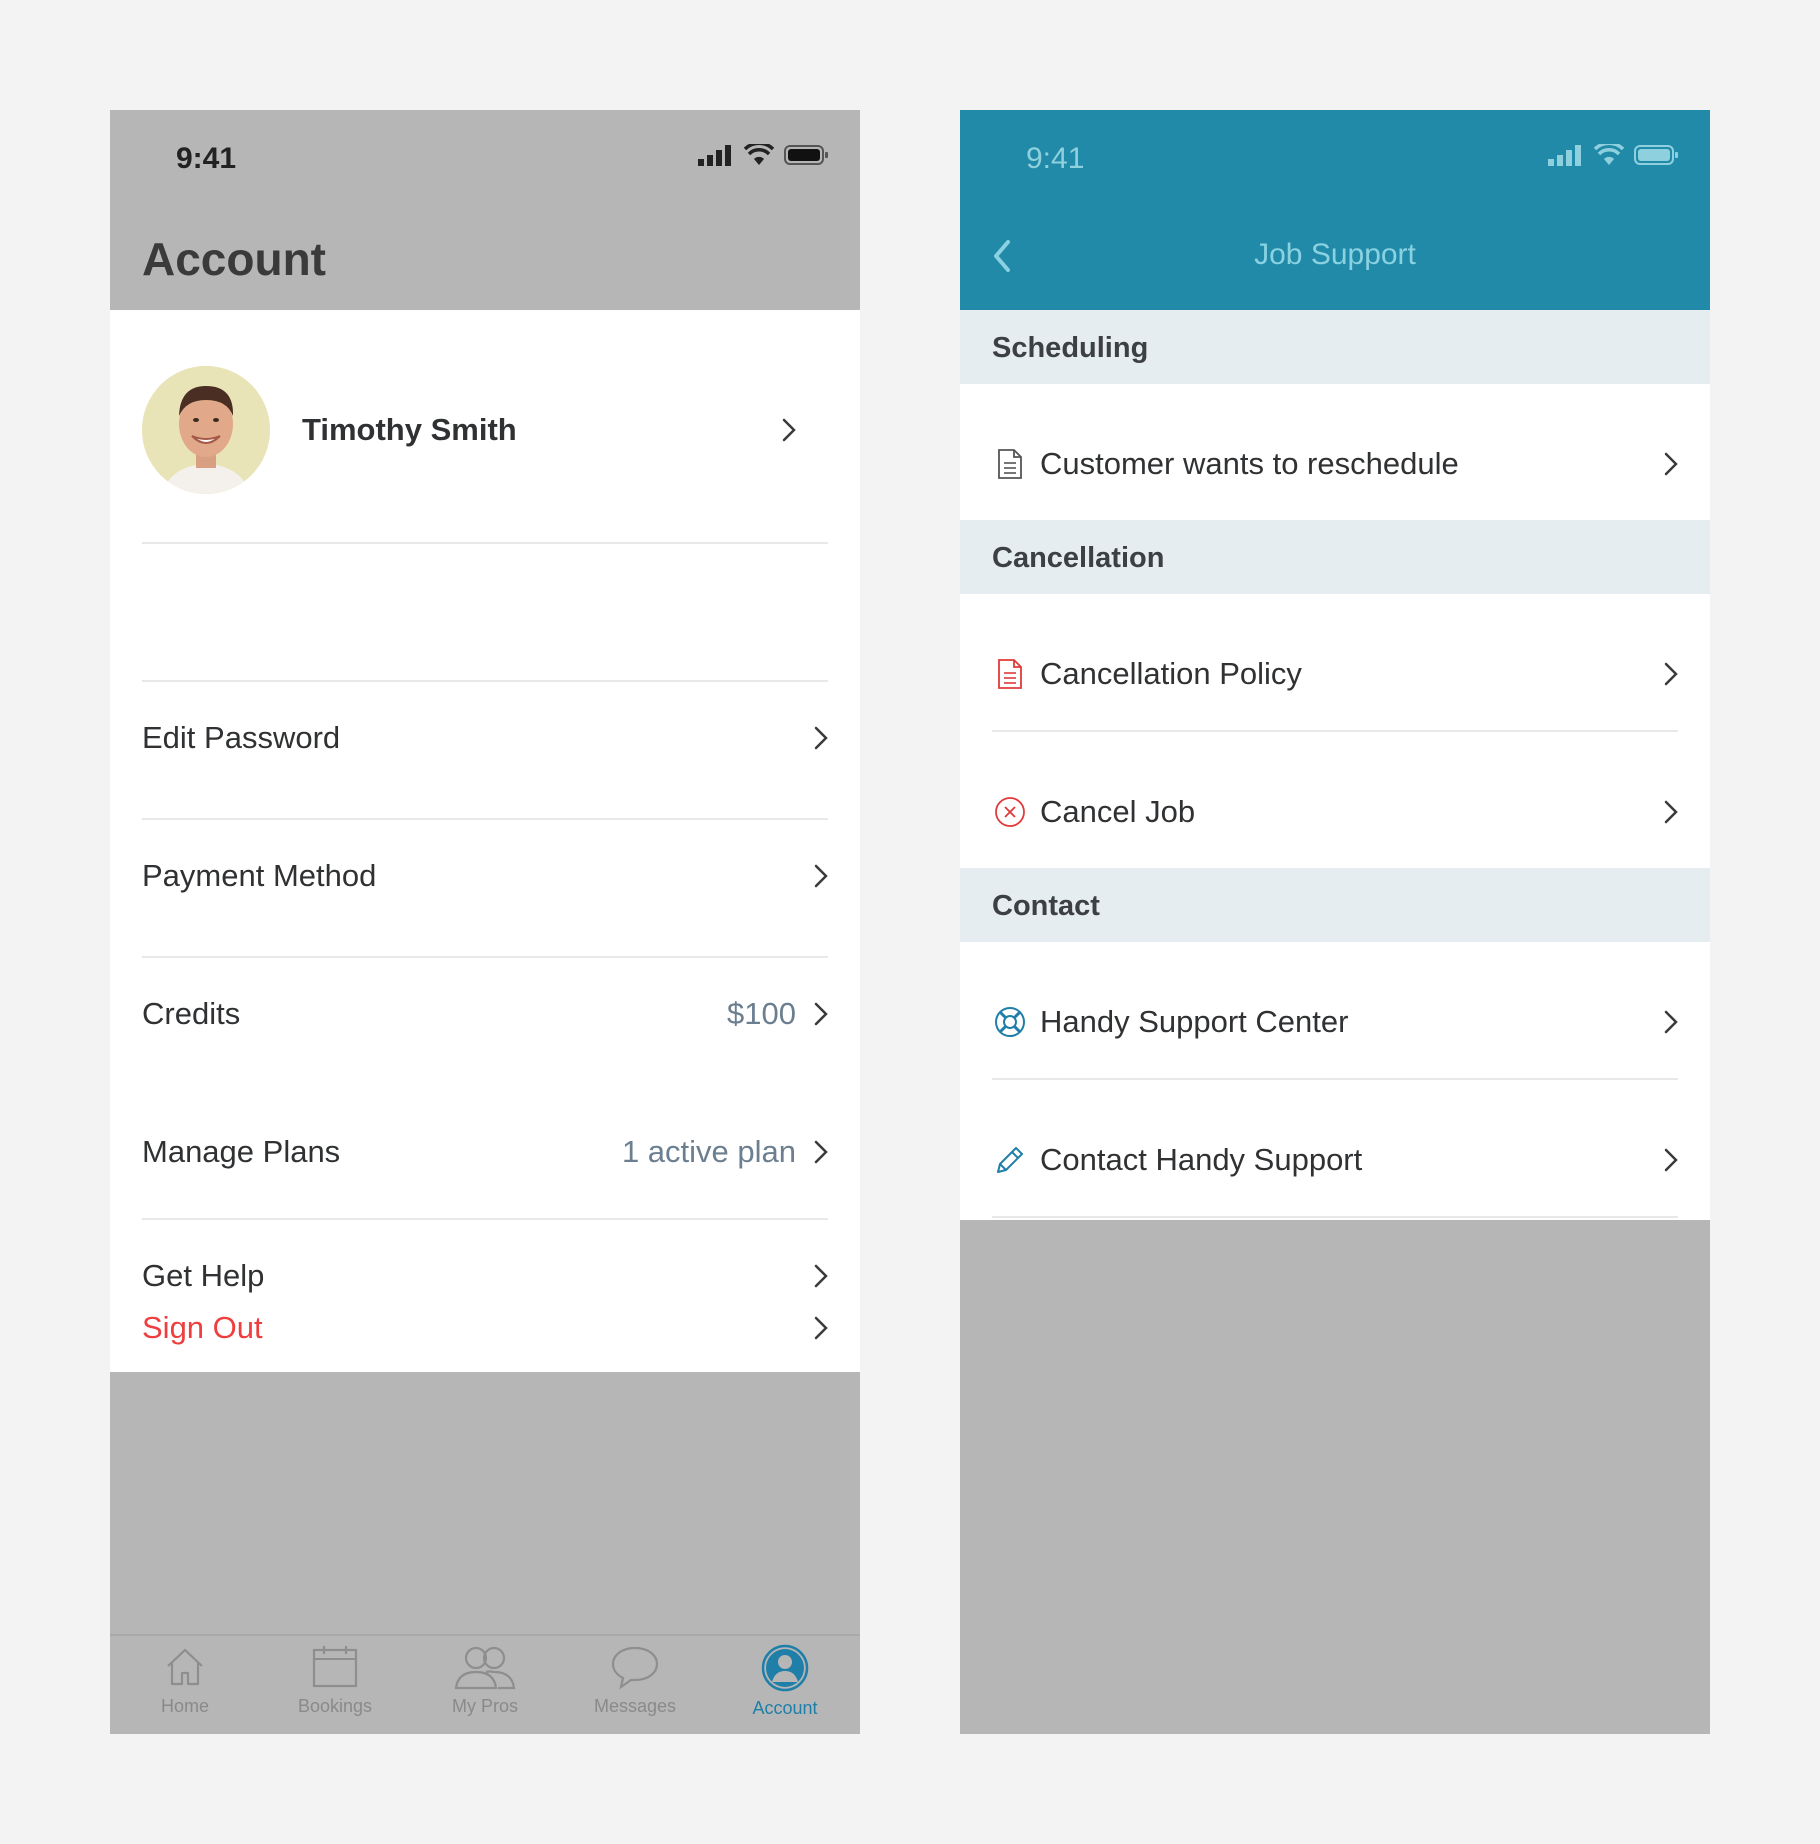  What do you see at coordinates (1010, 1022) in the screenshot?
I see `lifebuoy-icon` at bounding box center [1010, 1022].